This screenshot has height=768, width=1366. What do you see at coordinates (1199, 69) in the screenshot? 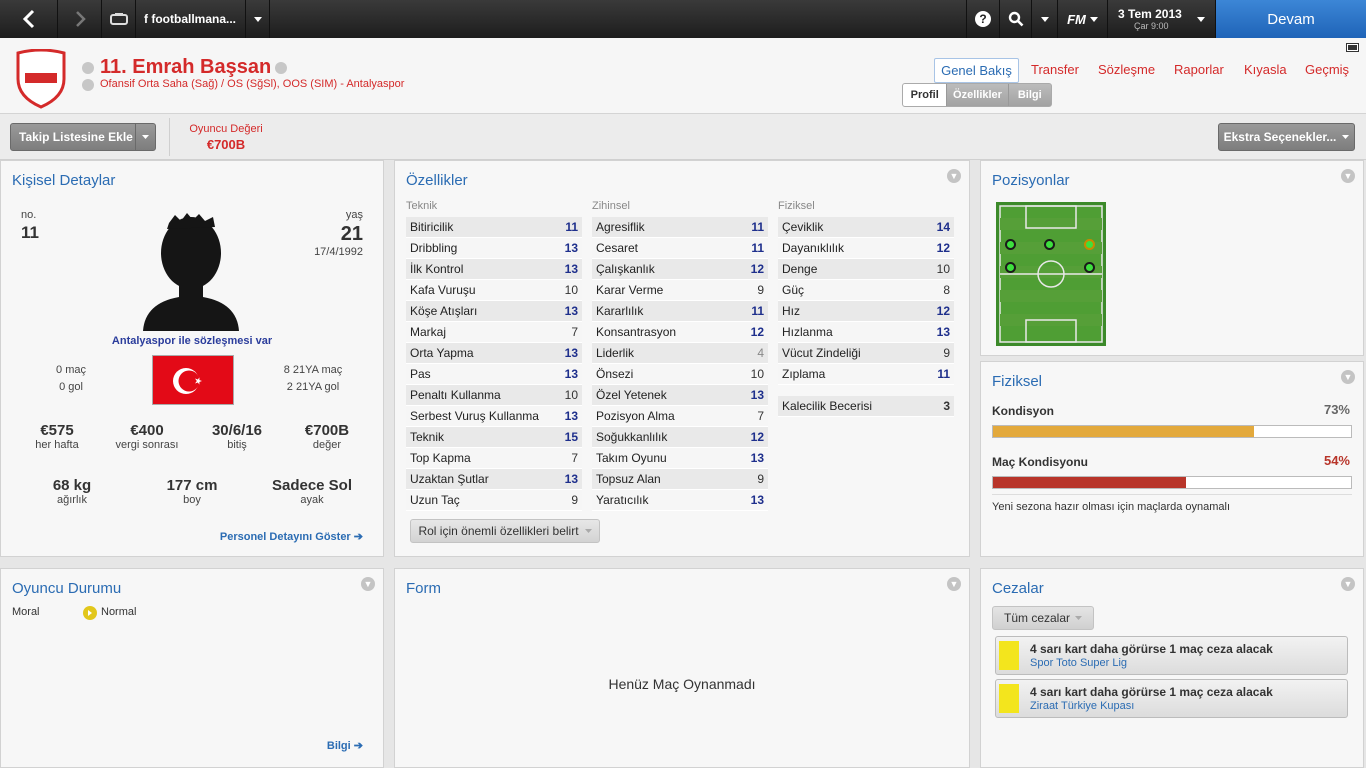
I see `tab-reports: Raporlar` at bounding box center [1199, 69].